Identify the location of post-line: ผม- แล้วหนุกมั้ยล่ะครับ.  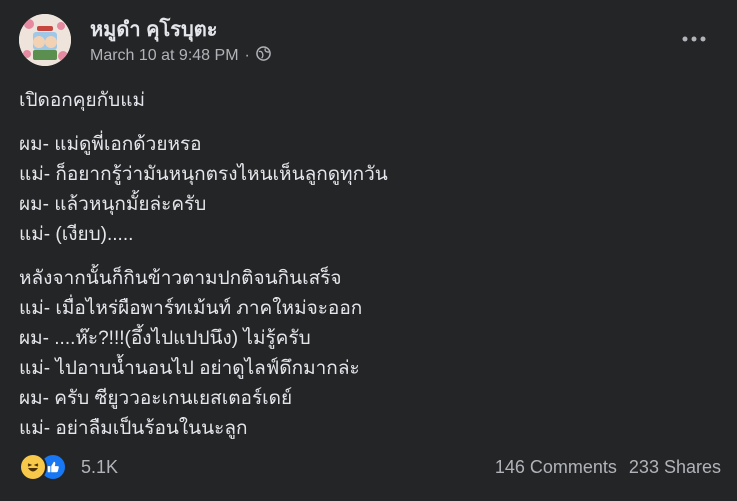
(113, 204).